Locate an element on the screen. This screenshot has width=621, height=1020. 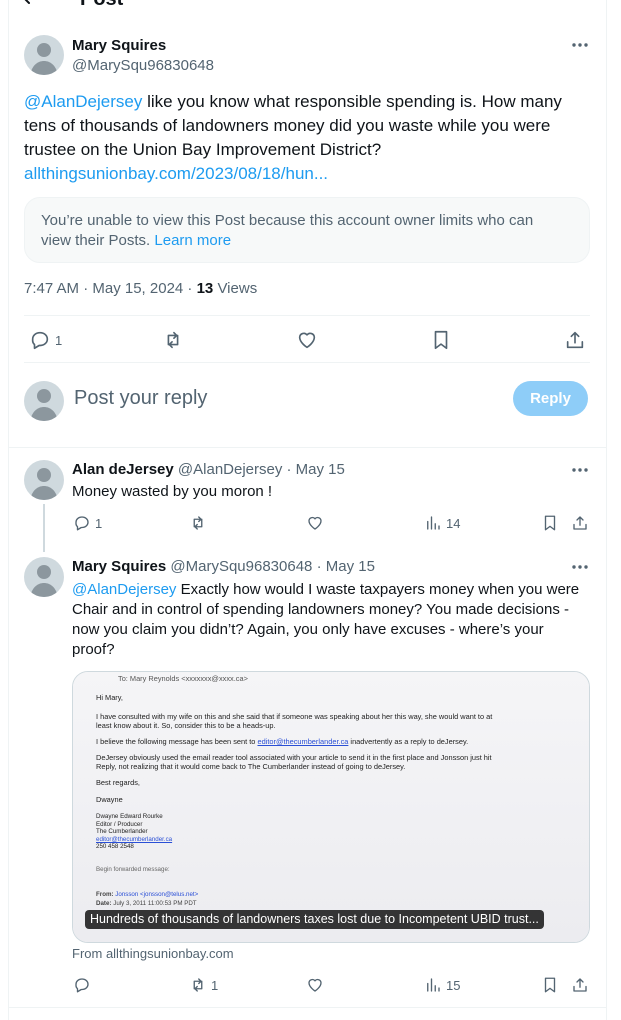
notice-text: view their Posts. is located at coordinates (96, 240).